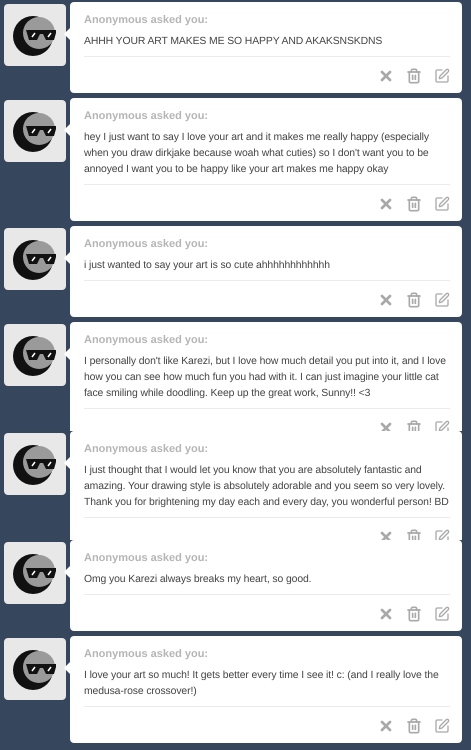 The height and width of the screenshot is (750, 471). Describe the element at coordinates (198, 580) in the screenshot. I see `question-text: Omg you Karezi always breaks my heart, so good.` at that location.